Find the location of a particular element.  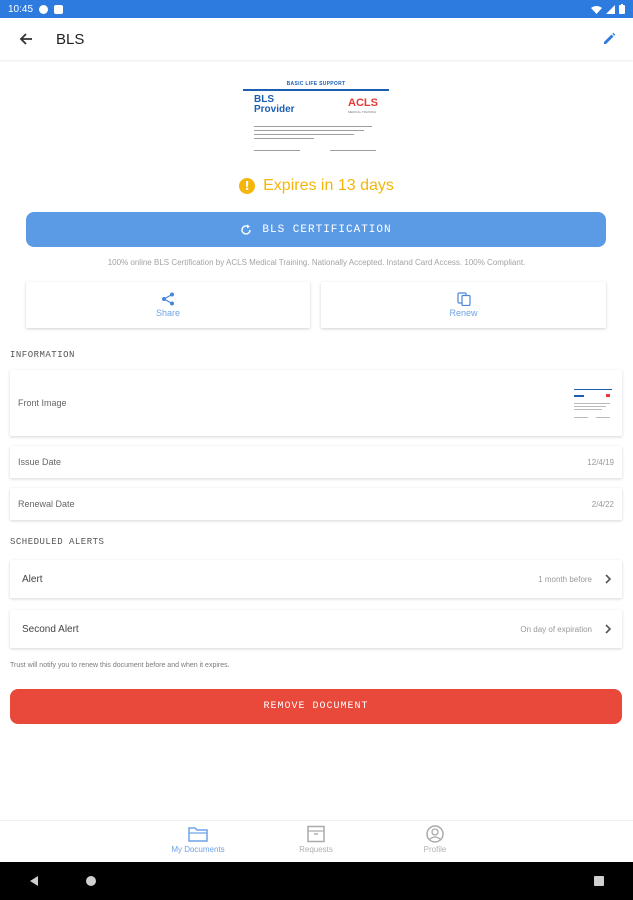

nav-my-documents: My Documents is located at coordinates (198, 839).